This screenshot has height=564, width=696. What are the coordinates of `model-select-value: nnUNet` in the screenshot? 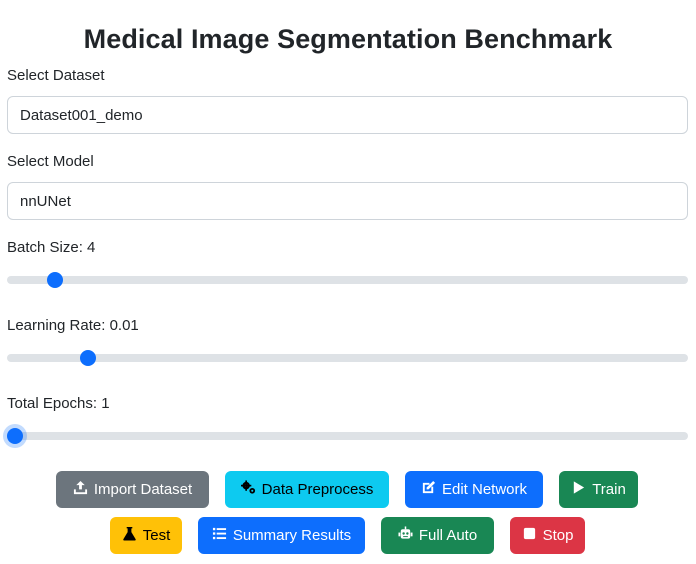 It's located at (45, 201).